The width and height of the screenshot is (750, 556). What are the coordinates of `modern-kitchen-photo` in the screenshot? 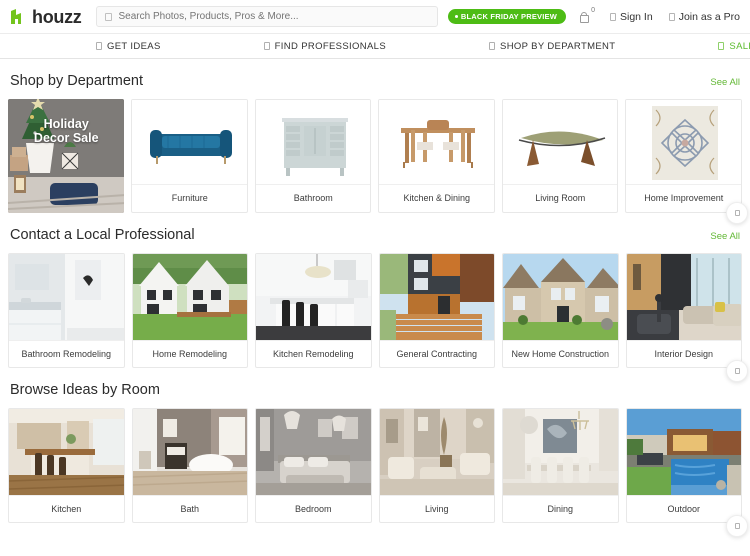 It's located at (313, 297).